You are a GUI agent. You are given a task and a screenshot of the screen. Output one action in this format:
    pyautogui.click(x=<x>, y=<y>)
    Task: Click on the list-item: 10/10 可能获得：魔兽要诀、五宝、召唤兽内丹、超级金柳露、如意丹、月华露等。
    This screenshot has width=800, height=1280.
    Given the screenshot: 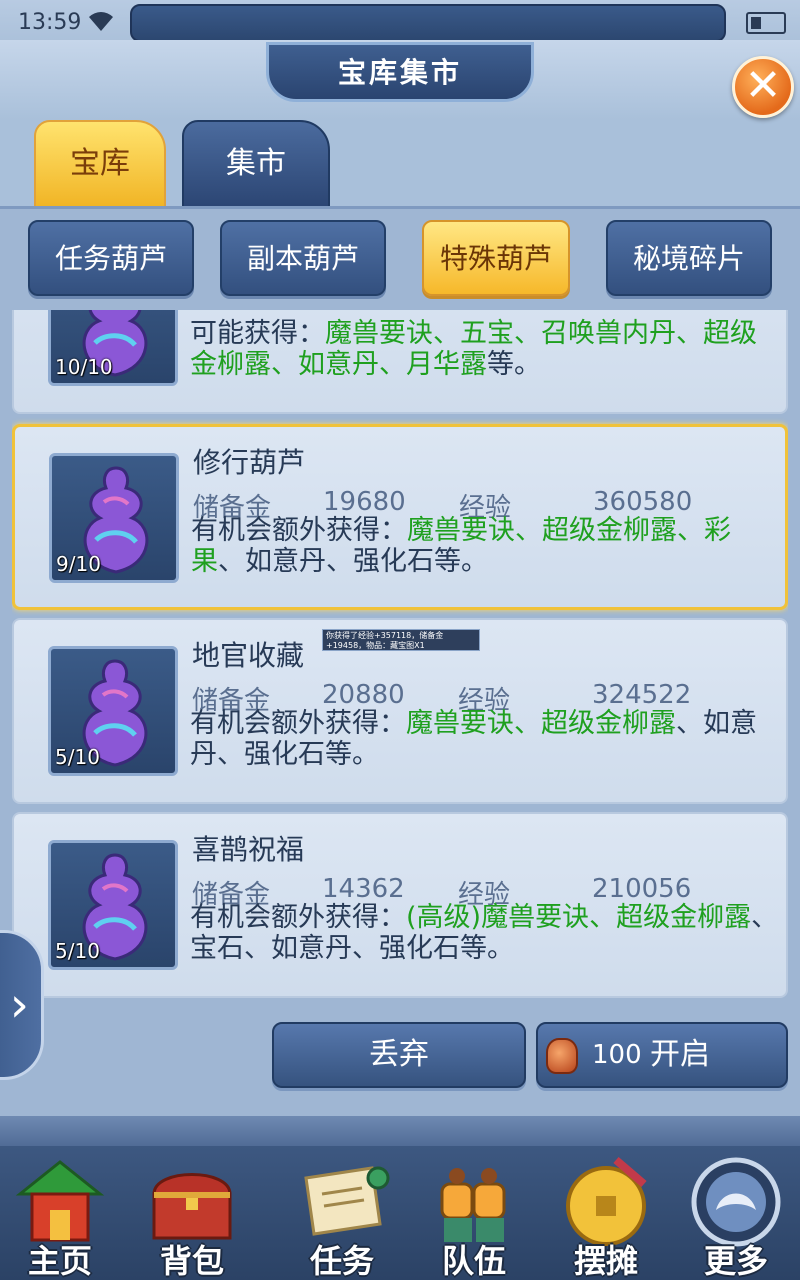 What is the action you would take?
    pyautogui.click(x=400, y=362)
    